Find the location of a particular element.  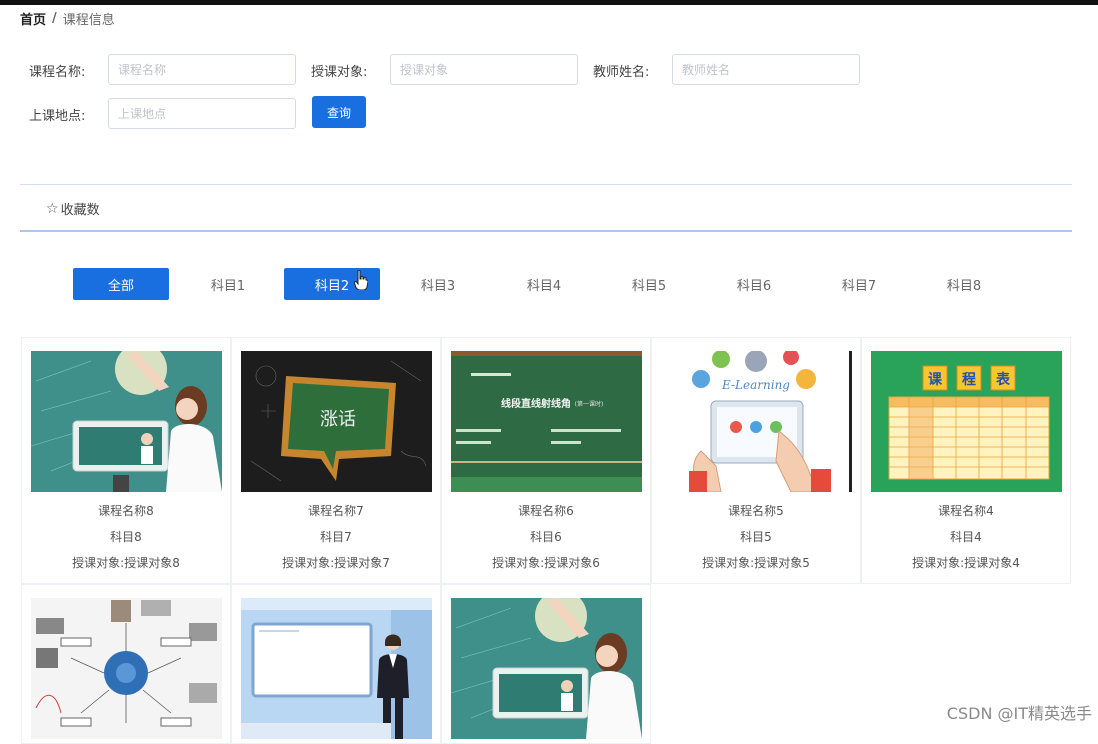

audience-label: 授课对象: is located at coordinates (339, 72).